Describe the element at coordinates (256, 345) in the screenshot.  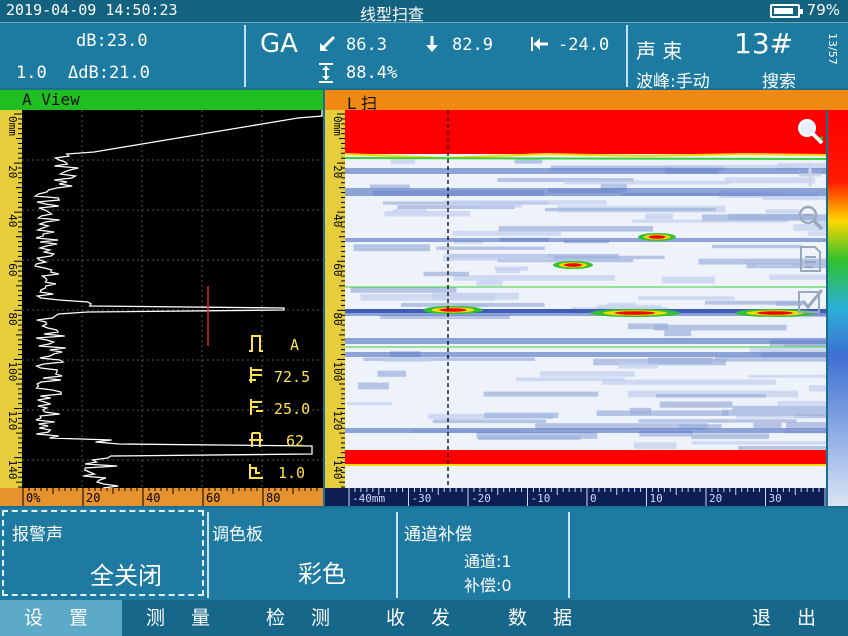
I see `gate-icon` at that location.